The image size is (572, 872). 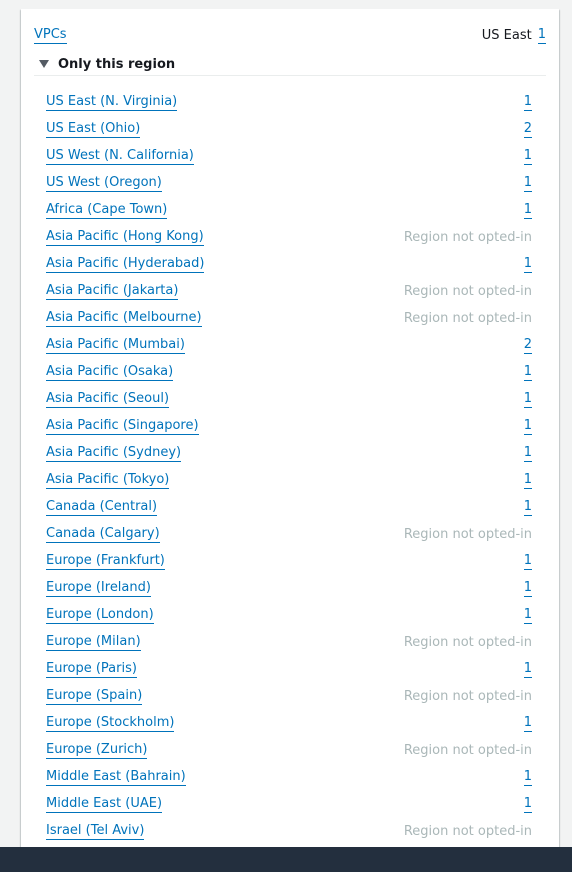 What do you see at coordinates (289, 426) in the screenshot?
I see `region-row: Asia Pacific (Singapore) 1` at bounding box center [289, 426].